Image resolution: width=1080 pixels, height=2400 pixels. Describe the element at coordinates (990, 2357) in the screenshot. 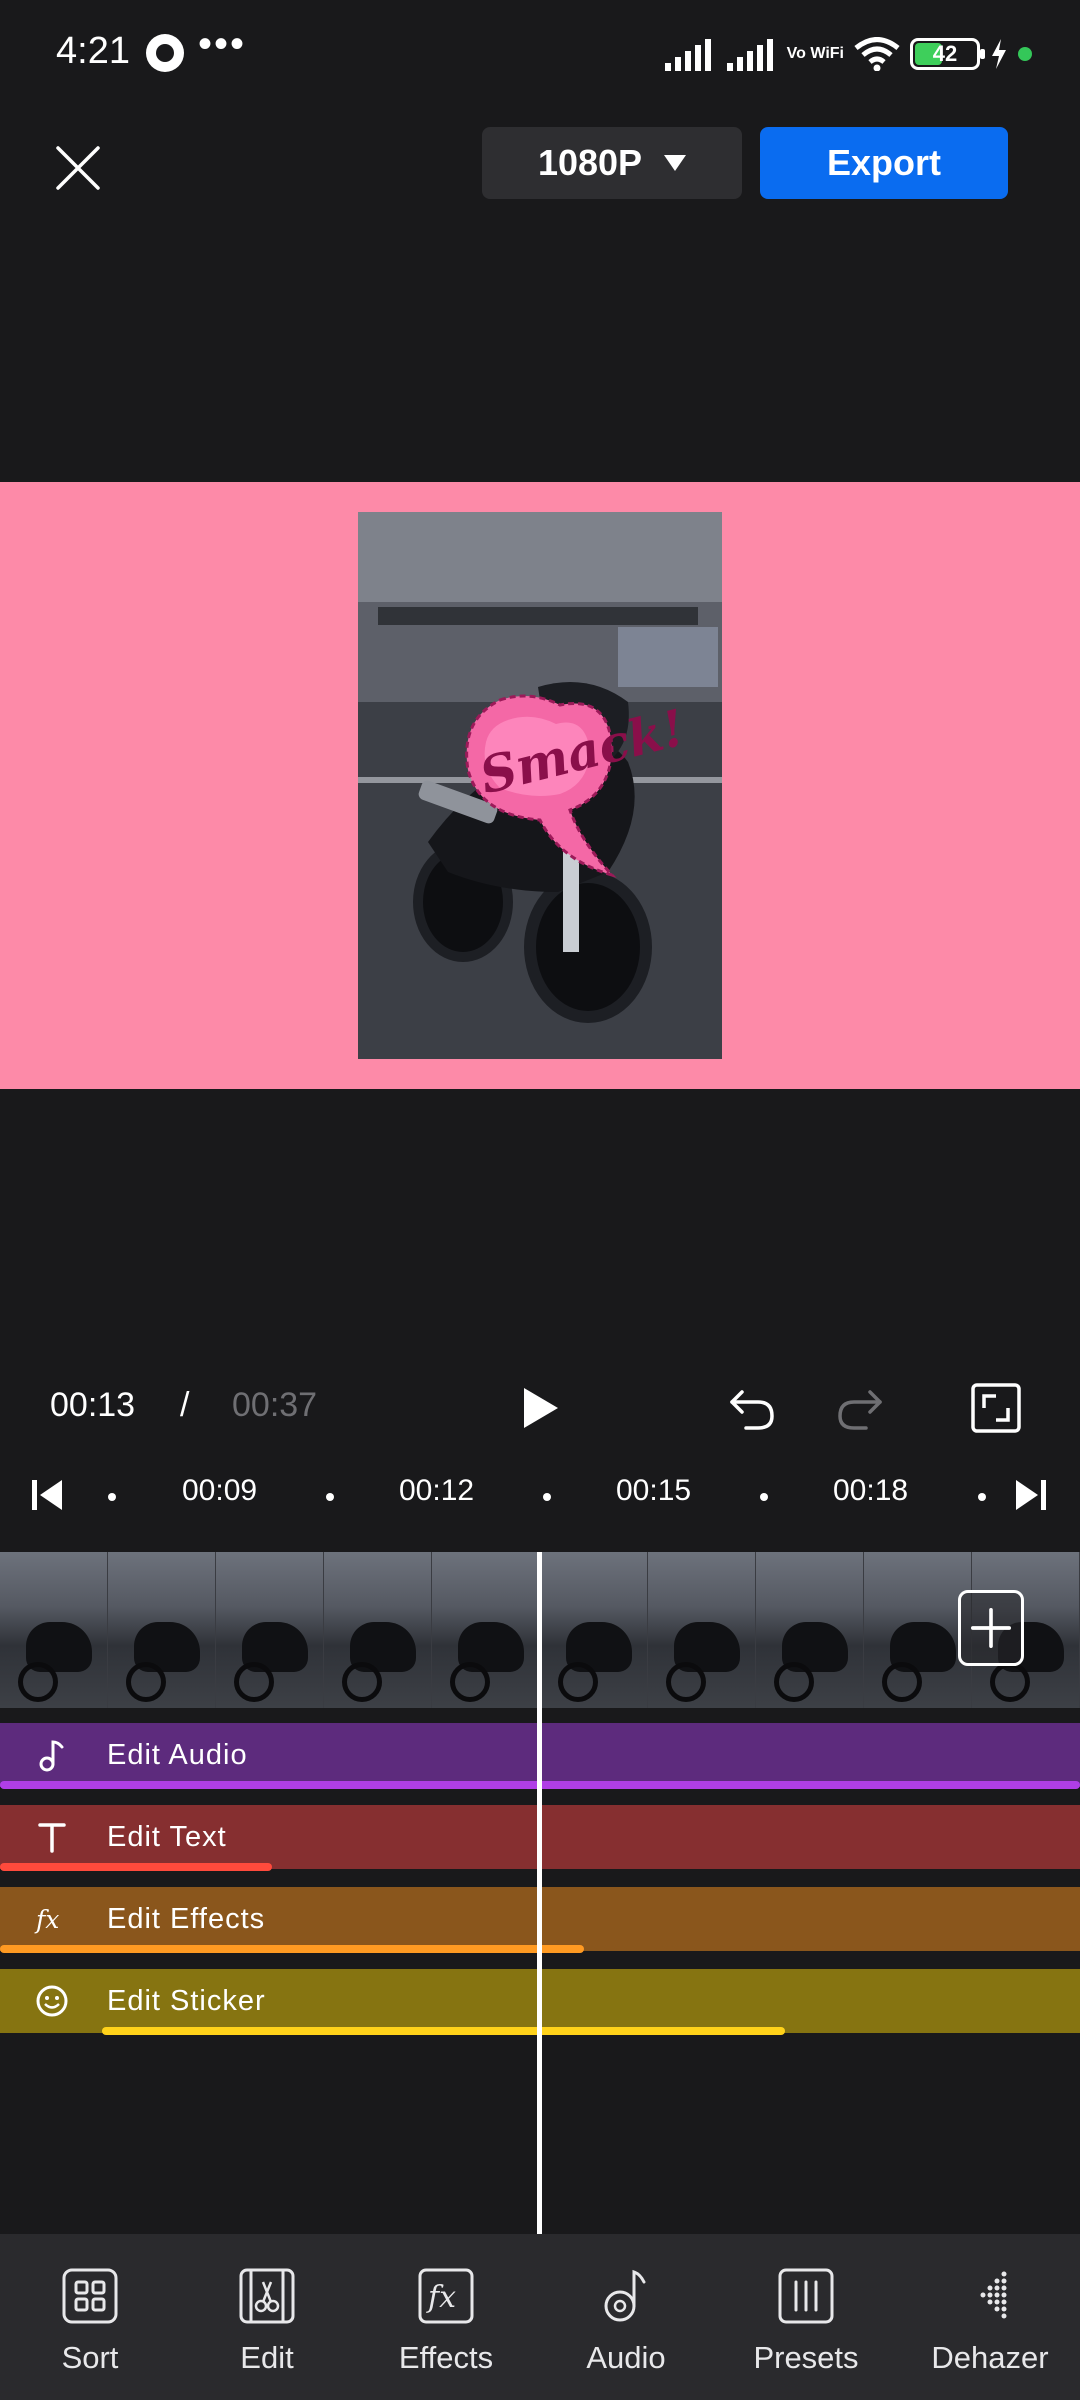

I see `nav-dehazer-label: Dehazer` at that location.